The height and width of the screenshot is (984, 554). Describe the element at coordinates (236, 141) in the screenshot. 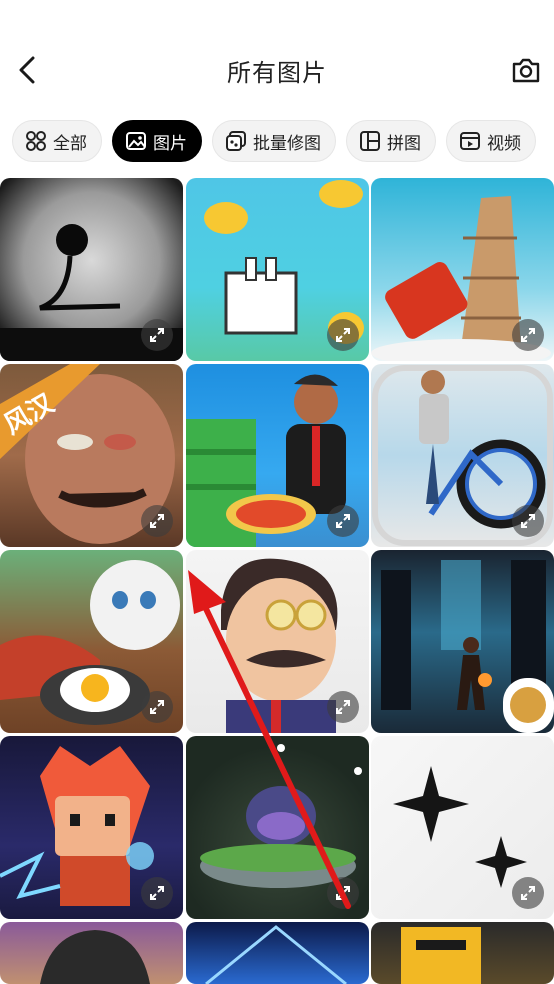

I see `batch-edit-icon` at that location.